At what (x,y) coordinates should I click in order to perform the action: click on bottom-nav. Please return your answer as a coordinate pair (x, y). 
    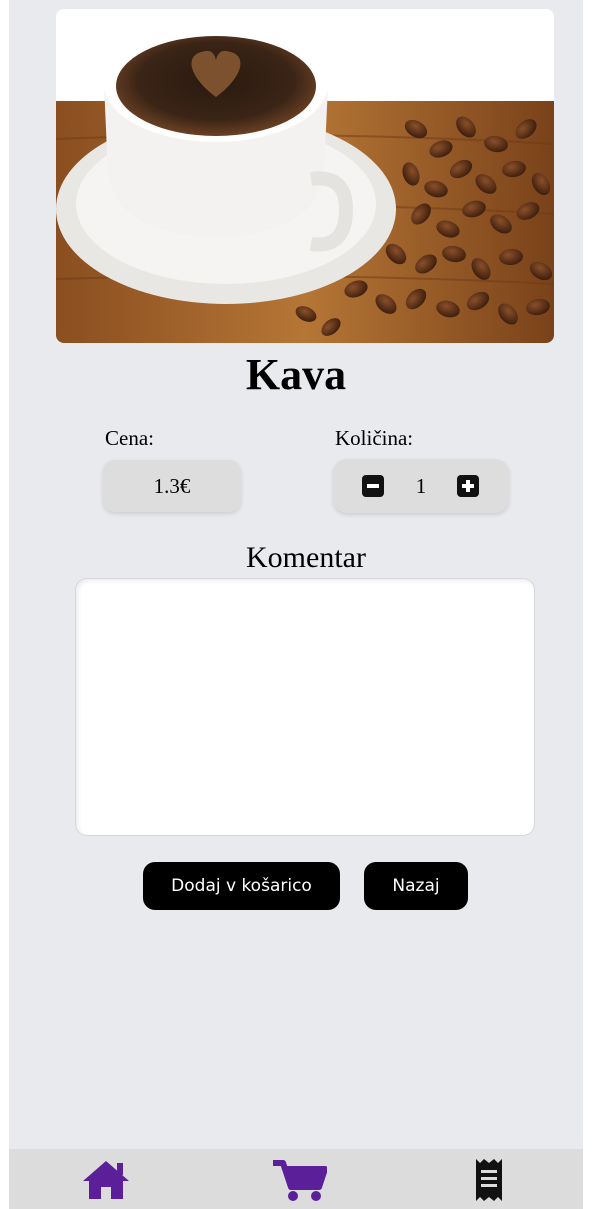
    Looking at the image, I should click on (296, 1179).